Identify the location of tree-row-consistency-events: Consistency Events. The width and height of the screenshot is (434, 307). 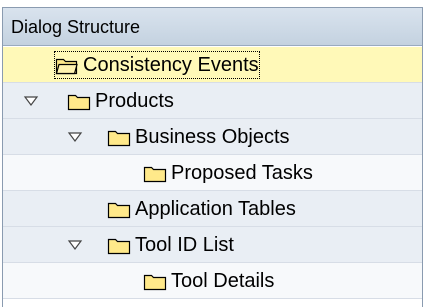
(212, 65).